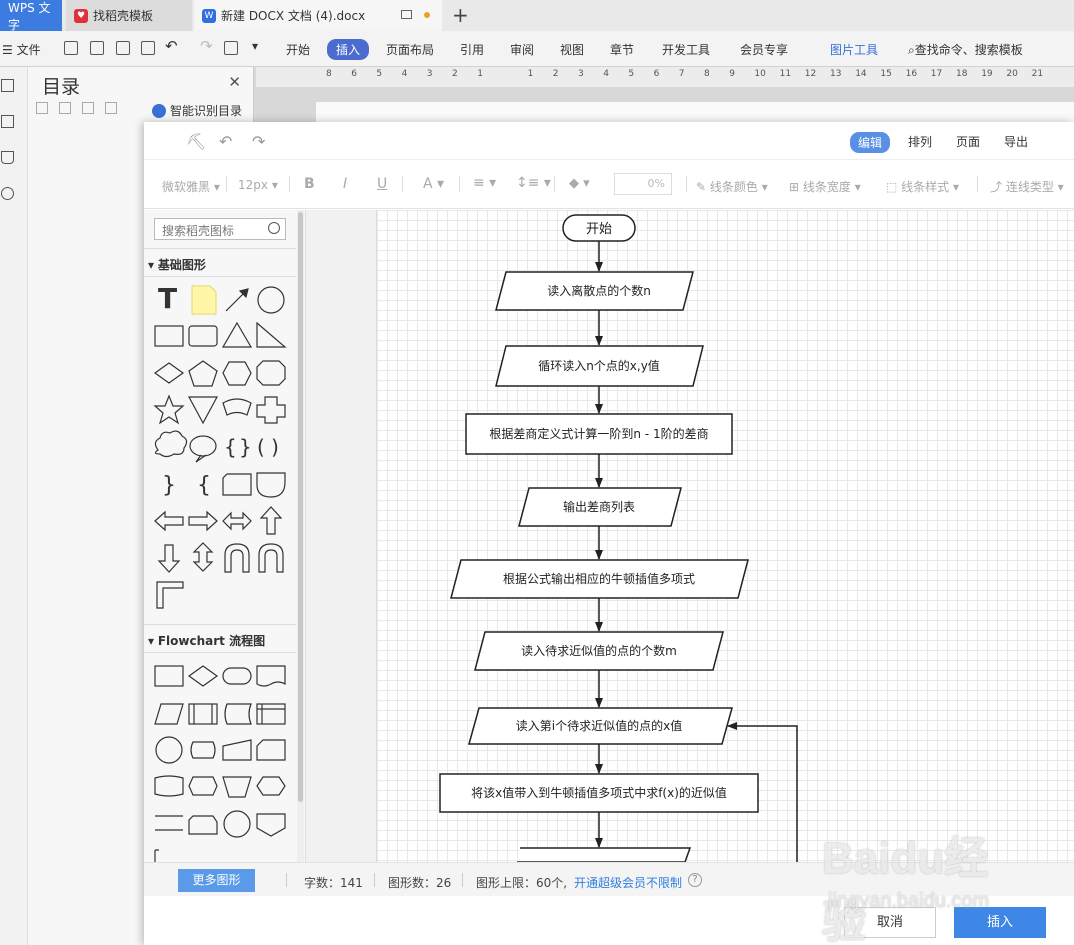  I want to click on cross-shape-icon, so click(271, 410).